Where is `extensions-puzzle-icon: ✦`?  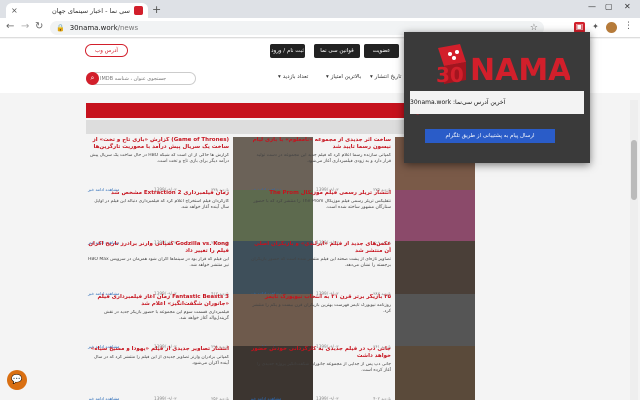 extensions-puzzle-icon: ✦ is located at coordinates (595, 27).